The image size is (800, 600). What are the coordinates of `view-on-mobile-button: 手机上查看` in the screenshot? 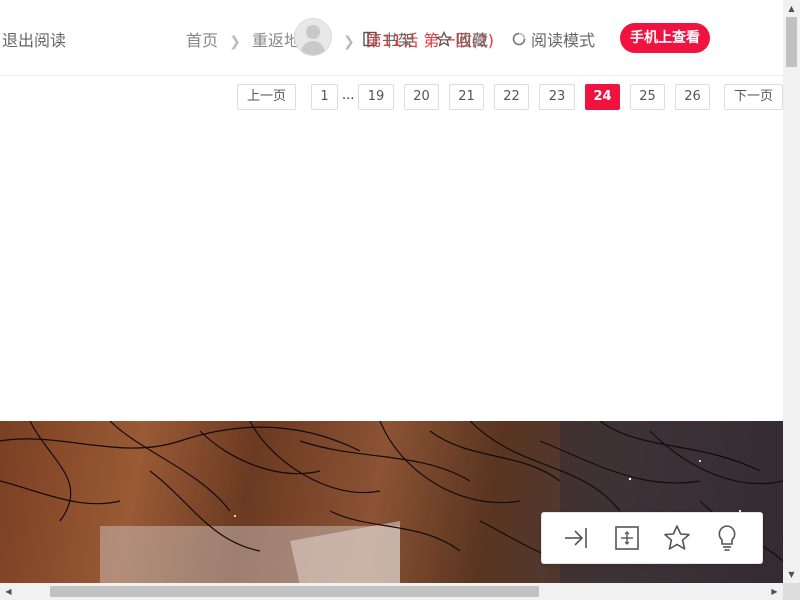 It's located at (665, 38).